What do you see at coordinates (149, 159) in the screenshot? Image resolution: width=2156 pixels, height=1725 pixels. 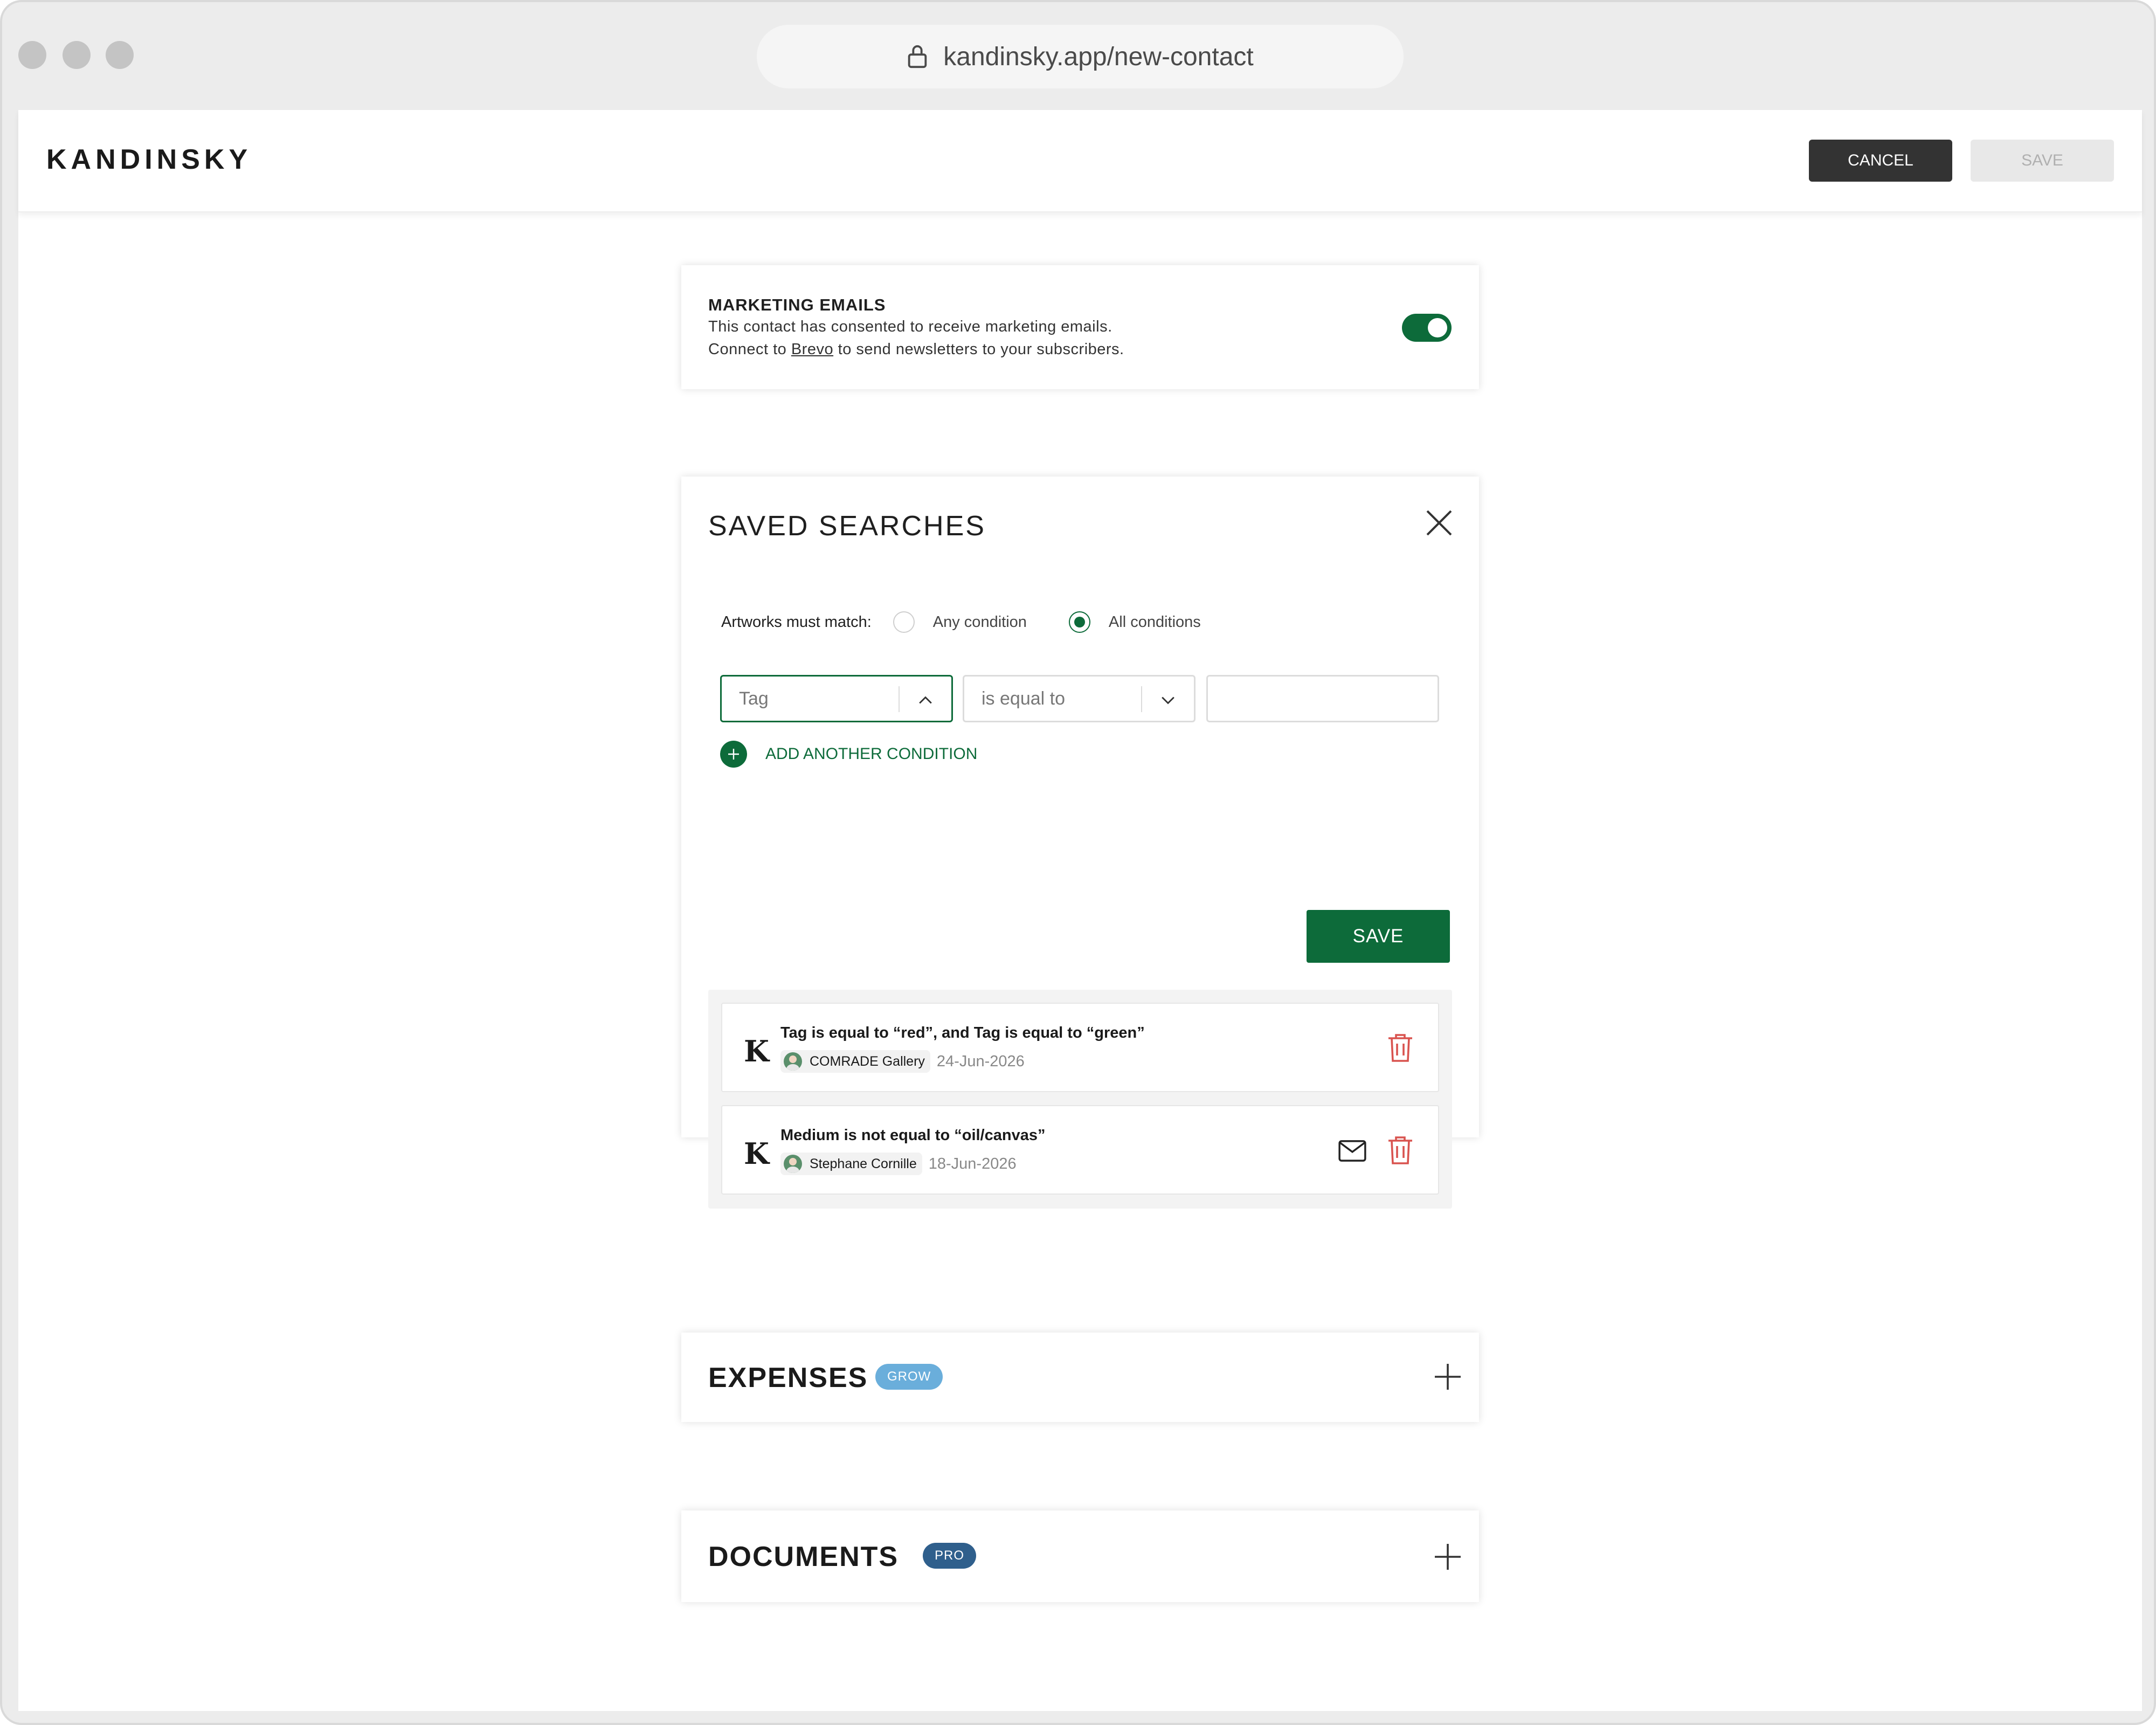 I see `app-logo: KANDINSKY` at bounding box center [149, 159].